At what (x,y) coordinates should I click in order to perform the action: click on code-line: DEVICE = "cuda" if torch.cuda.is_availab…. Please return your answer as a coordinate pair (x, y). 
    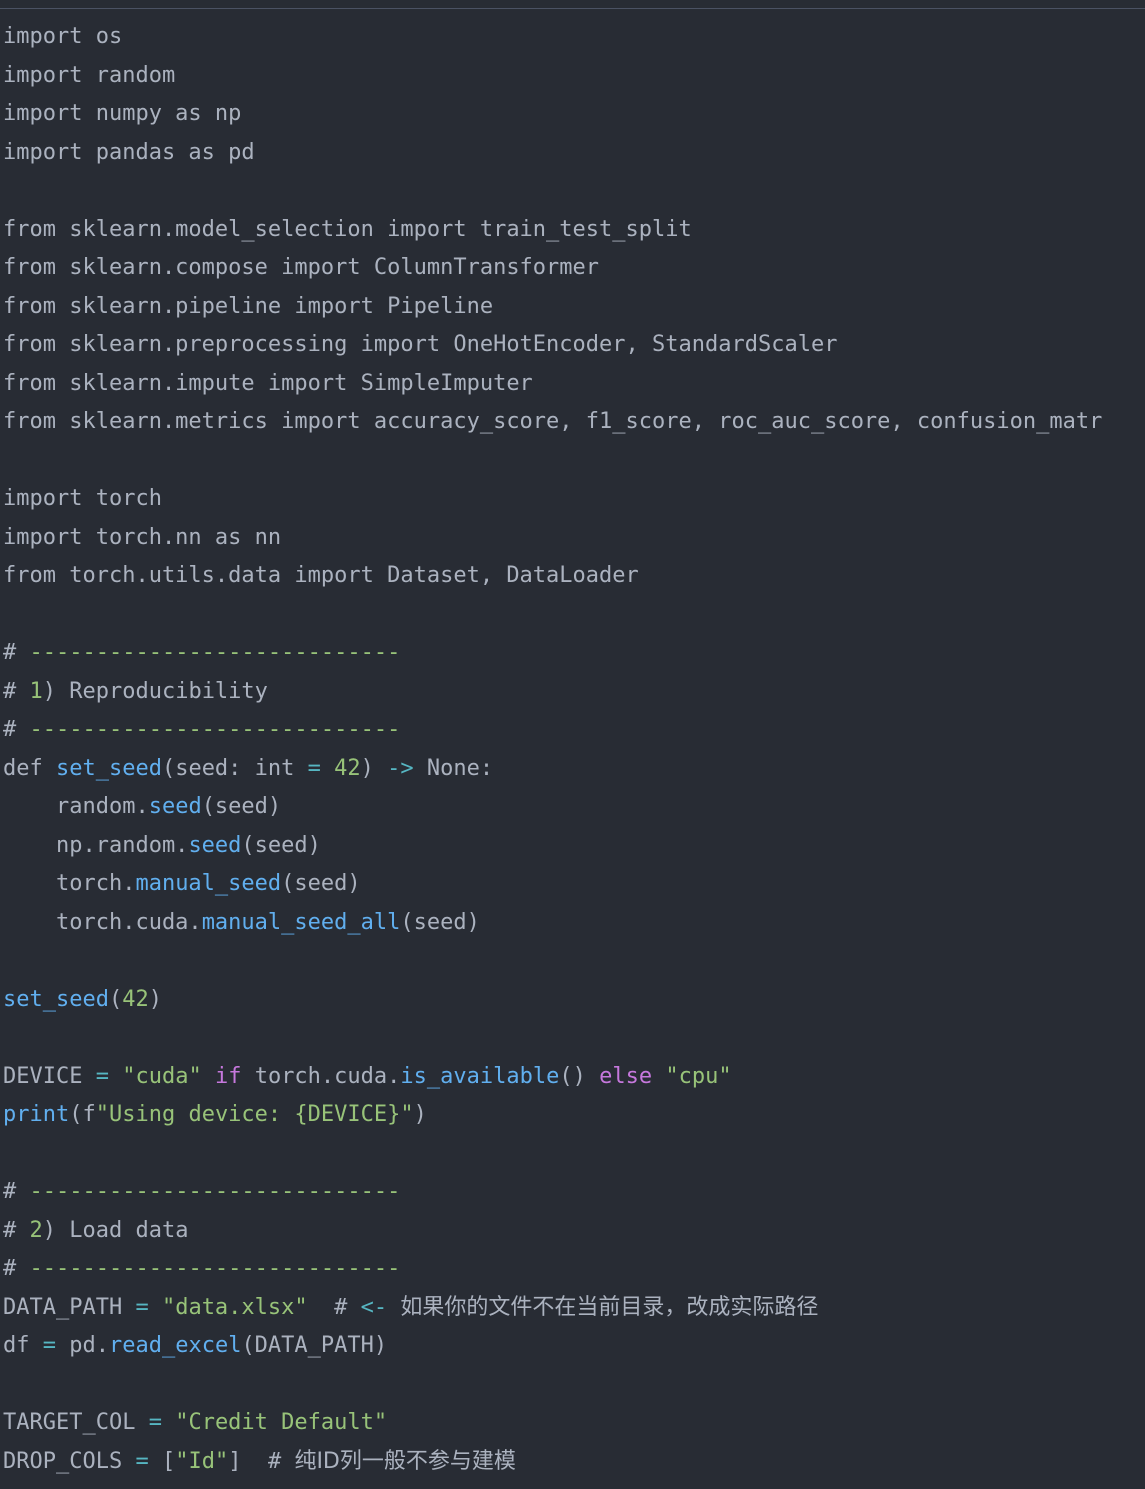
    Looking at the image, I should click on (367, 1077).